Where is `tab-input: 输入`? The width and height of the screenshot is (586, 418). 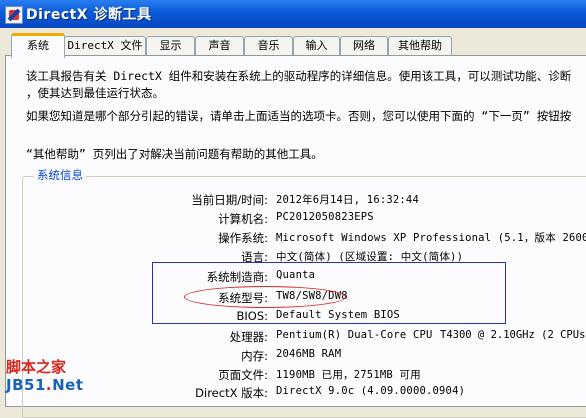
tab-input: 输入 is located at coordinates (316, 45).